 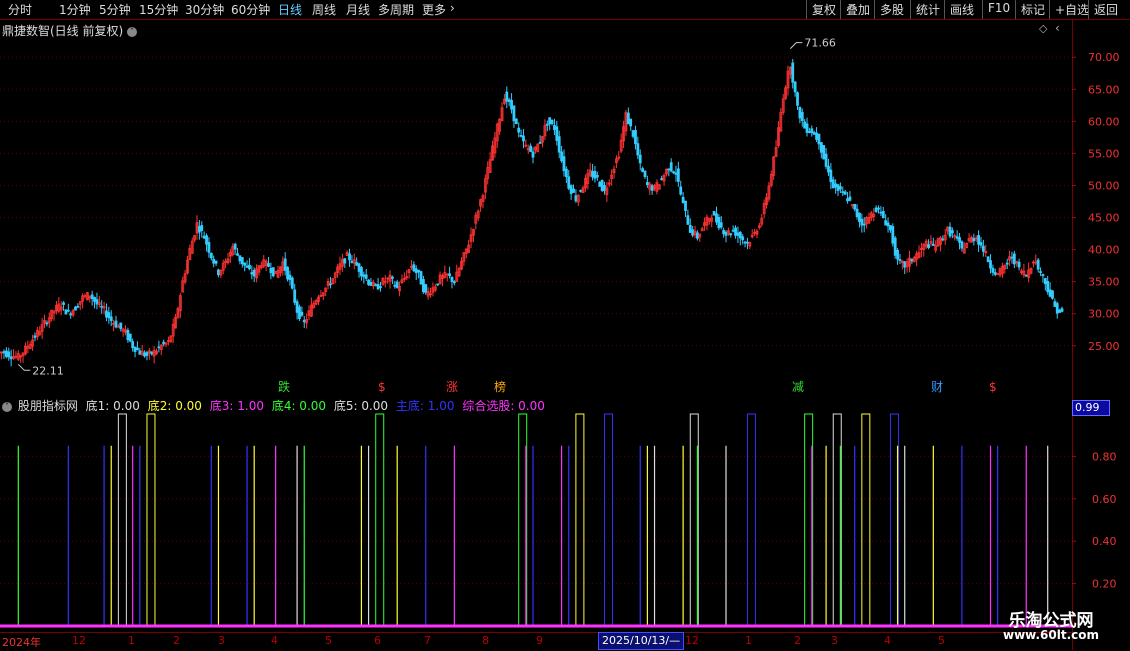 What do you see at coordinates (891, 9) in the screenshot?
I see `multi-stock-button: 多股` at bounding box center [891, 9].